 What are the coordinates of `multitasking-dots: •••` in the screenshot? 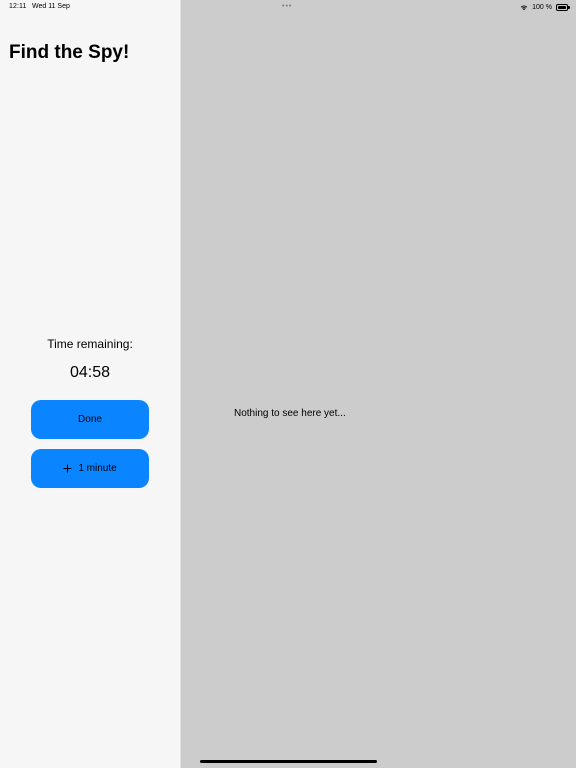 It's located at (287, 6).